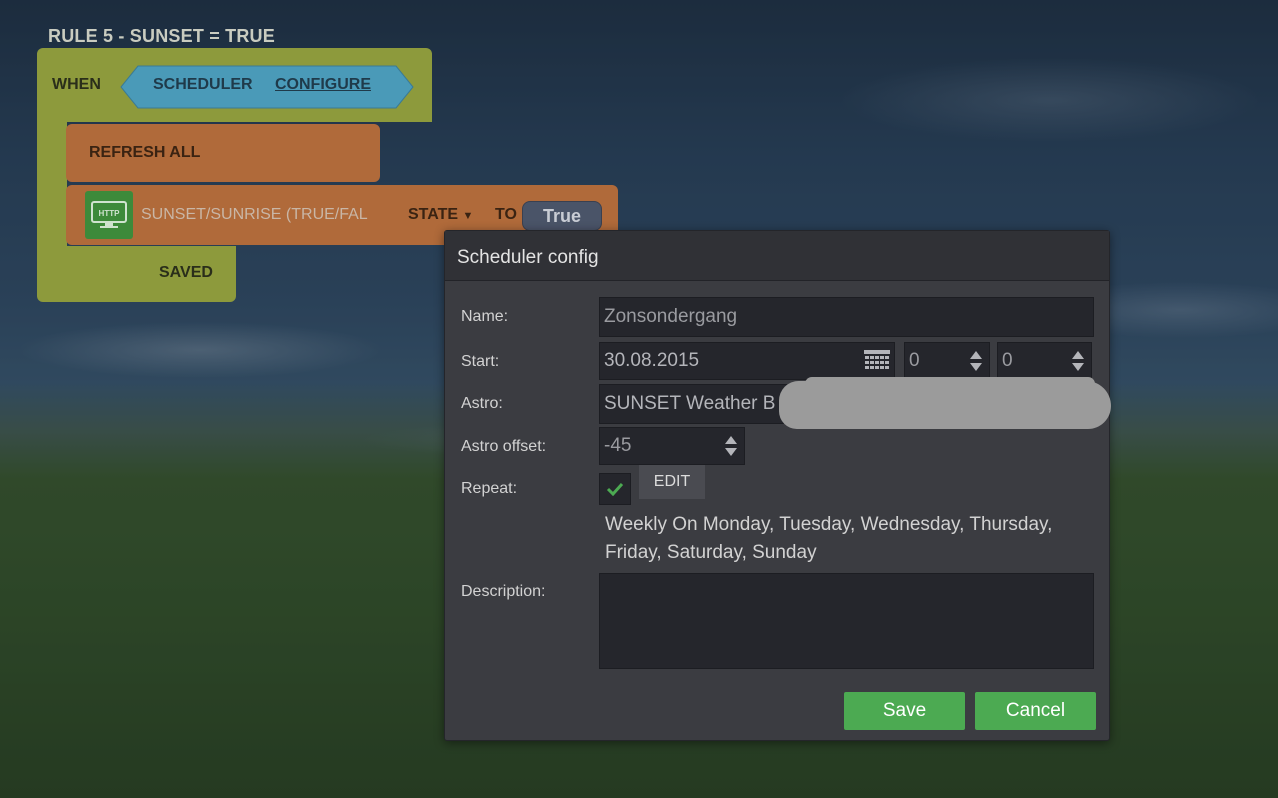 This screenshot has width=1278, height=798. What do you see at coordinates (76, 84) in the screenshot?
I see `when-label: WHEN` at bounding box center [76, 84].